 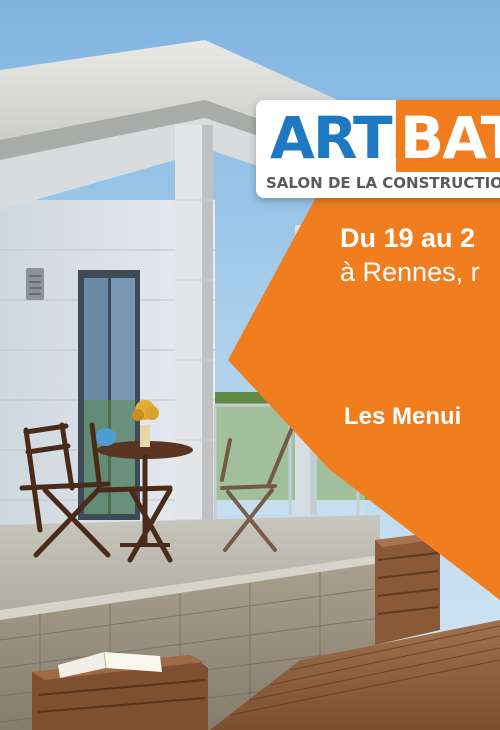 I want to click on artibat-logo: ARTI BAT SALON DE LA CONSTRUCTIO, so click(x=378, y=149).